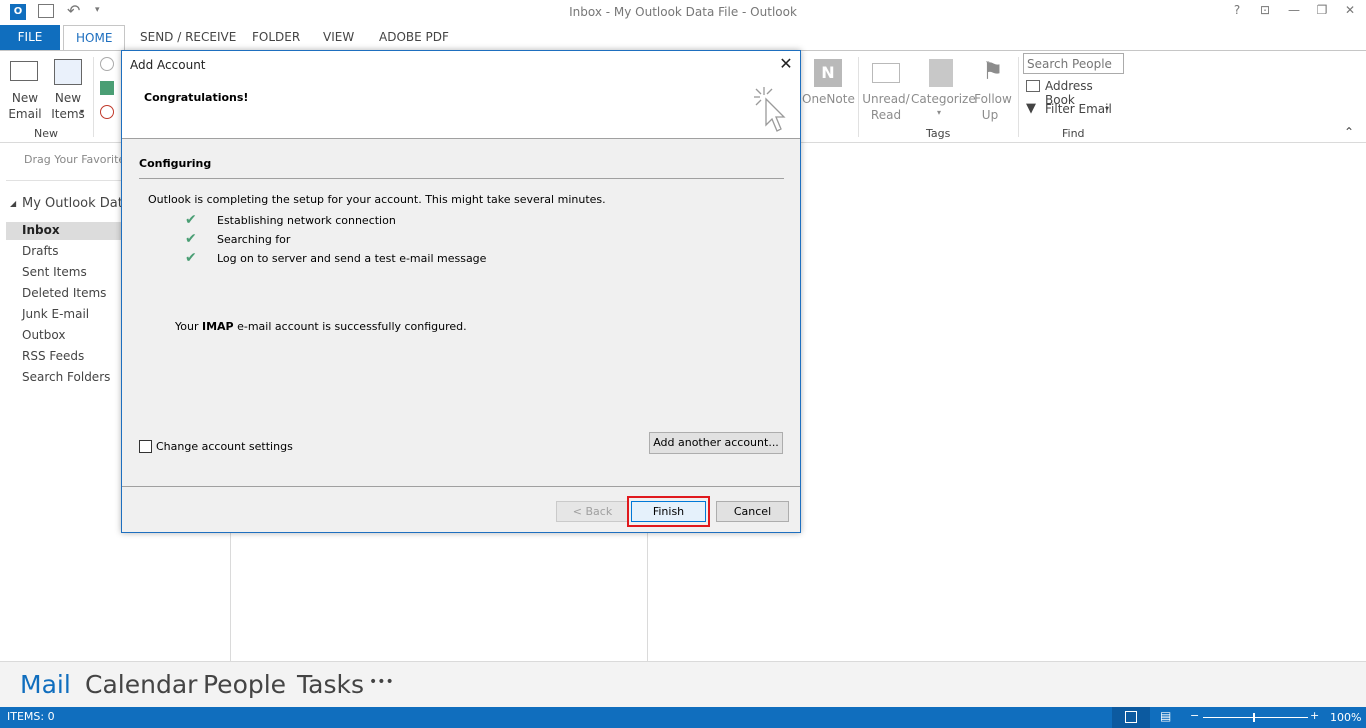 This screenshot has width=1366, height=728. I want to click on new-email-button: New Email, so click(25, 91).